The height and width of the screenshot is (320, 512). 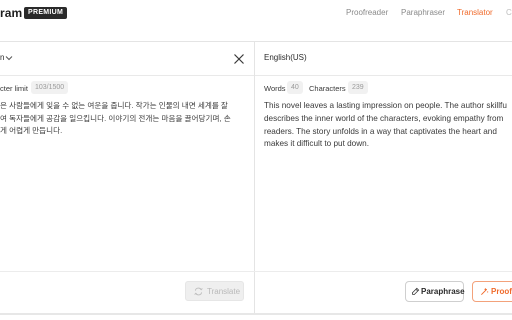 What do you see at coordinates (358, 87) in the screenshot?
I see `characters-count-badge: 239` at bounding box center [358, 87].